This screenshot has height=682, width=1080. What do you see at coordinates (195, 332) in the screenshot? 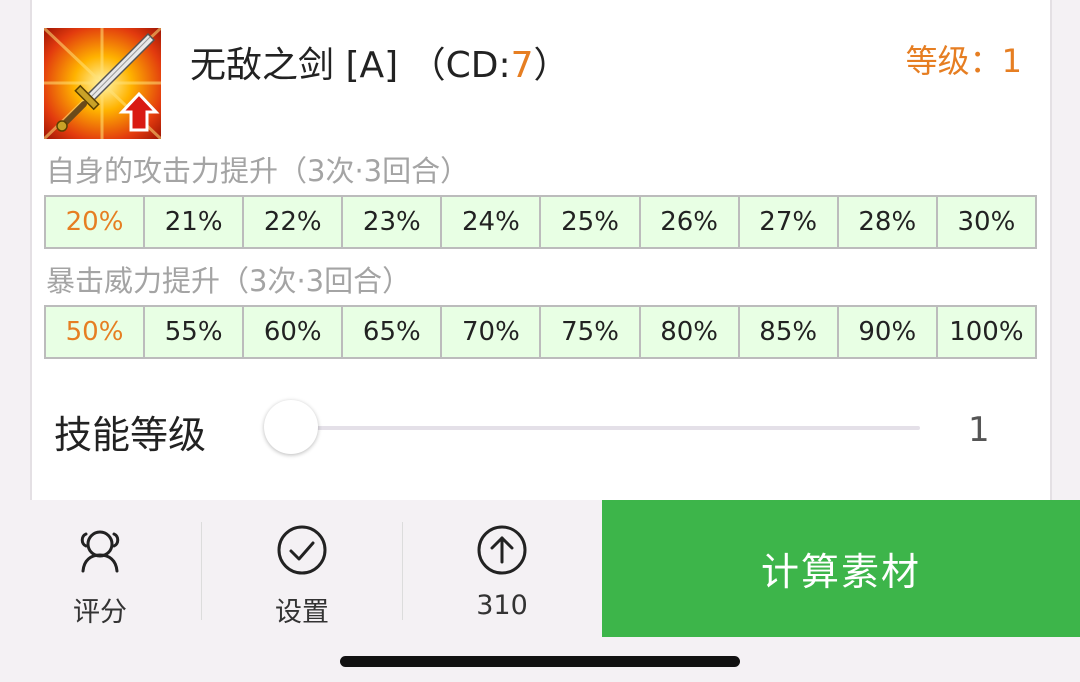
I see `crit-damage-up-value-2: 55%` at bounding box center [195, 332].